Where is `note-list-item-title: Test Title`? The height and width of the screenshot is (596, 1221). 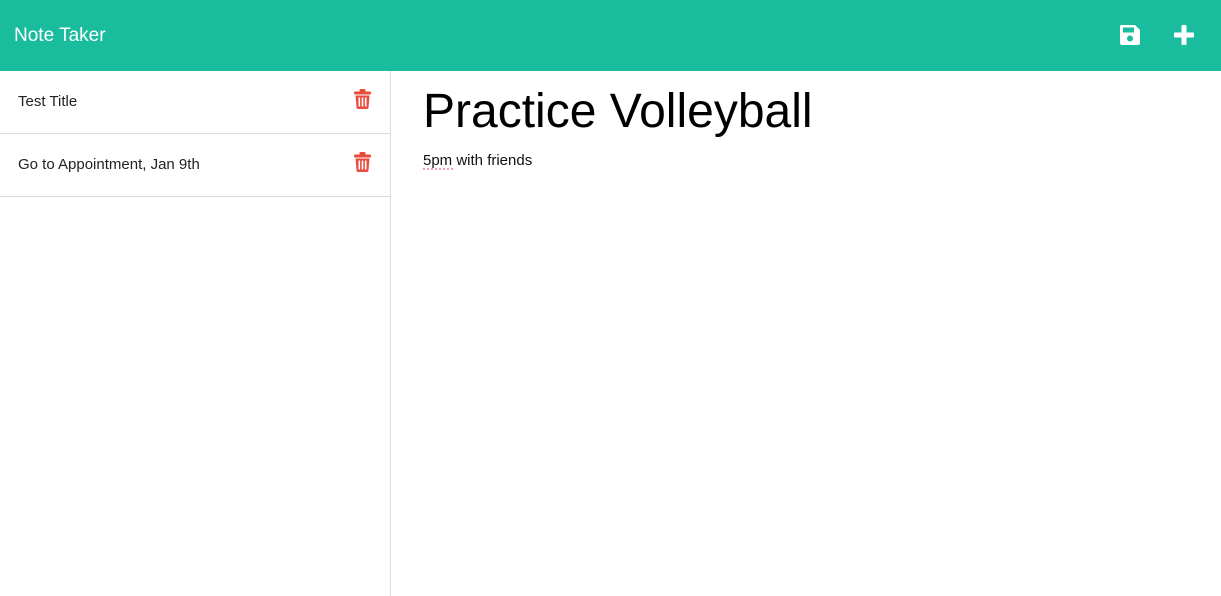
note-list-item-title: Test Title is located at coordinates (48, 101).